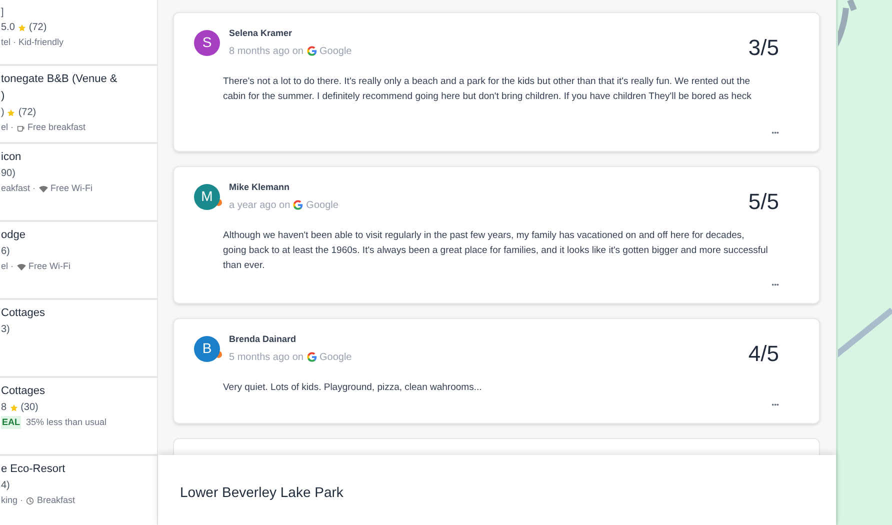 The width and height of the screenshot is (892, 525). What do you see at coordinates (8, 27) in the screenshot?
I see `rating-value: 5.0` at bounding box center [8, 27].